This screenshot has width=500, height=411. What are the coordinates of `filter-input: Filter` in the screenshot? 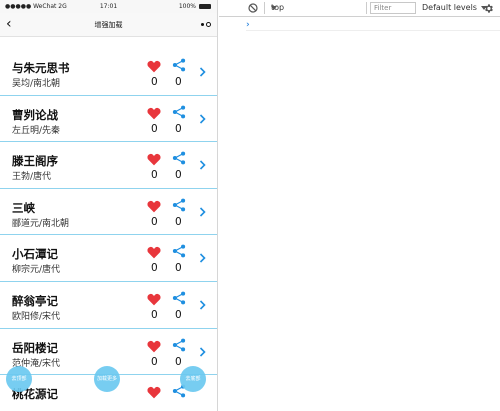 It's located at (393, 8).